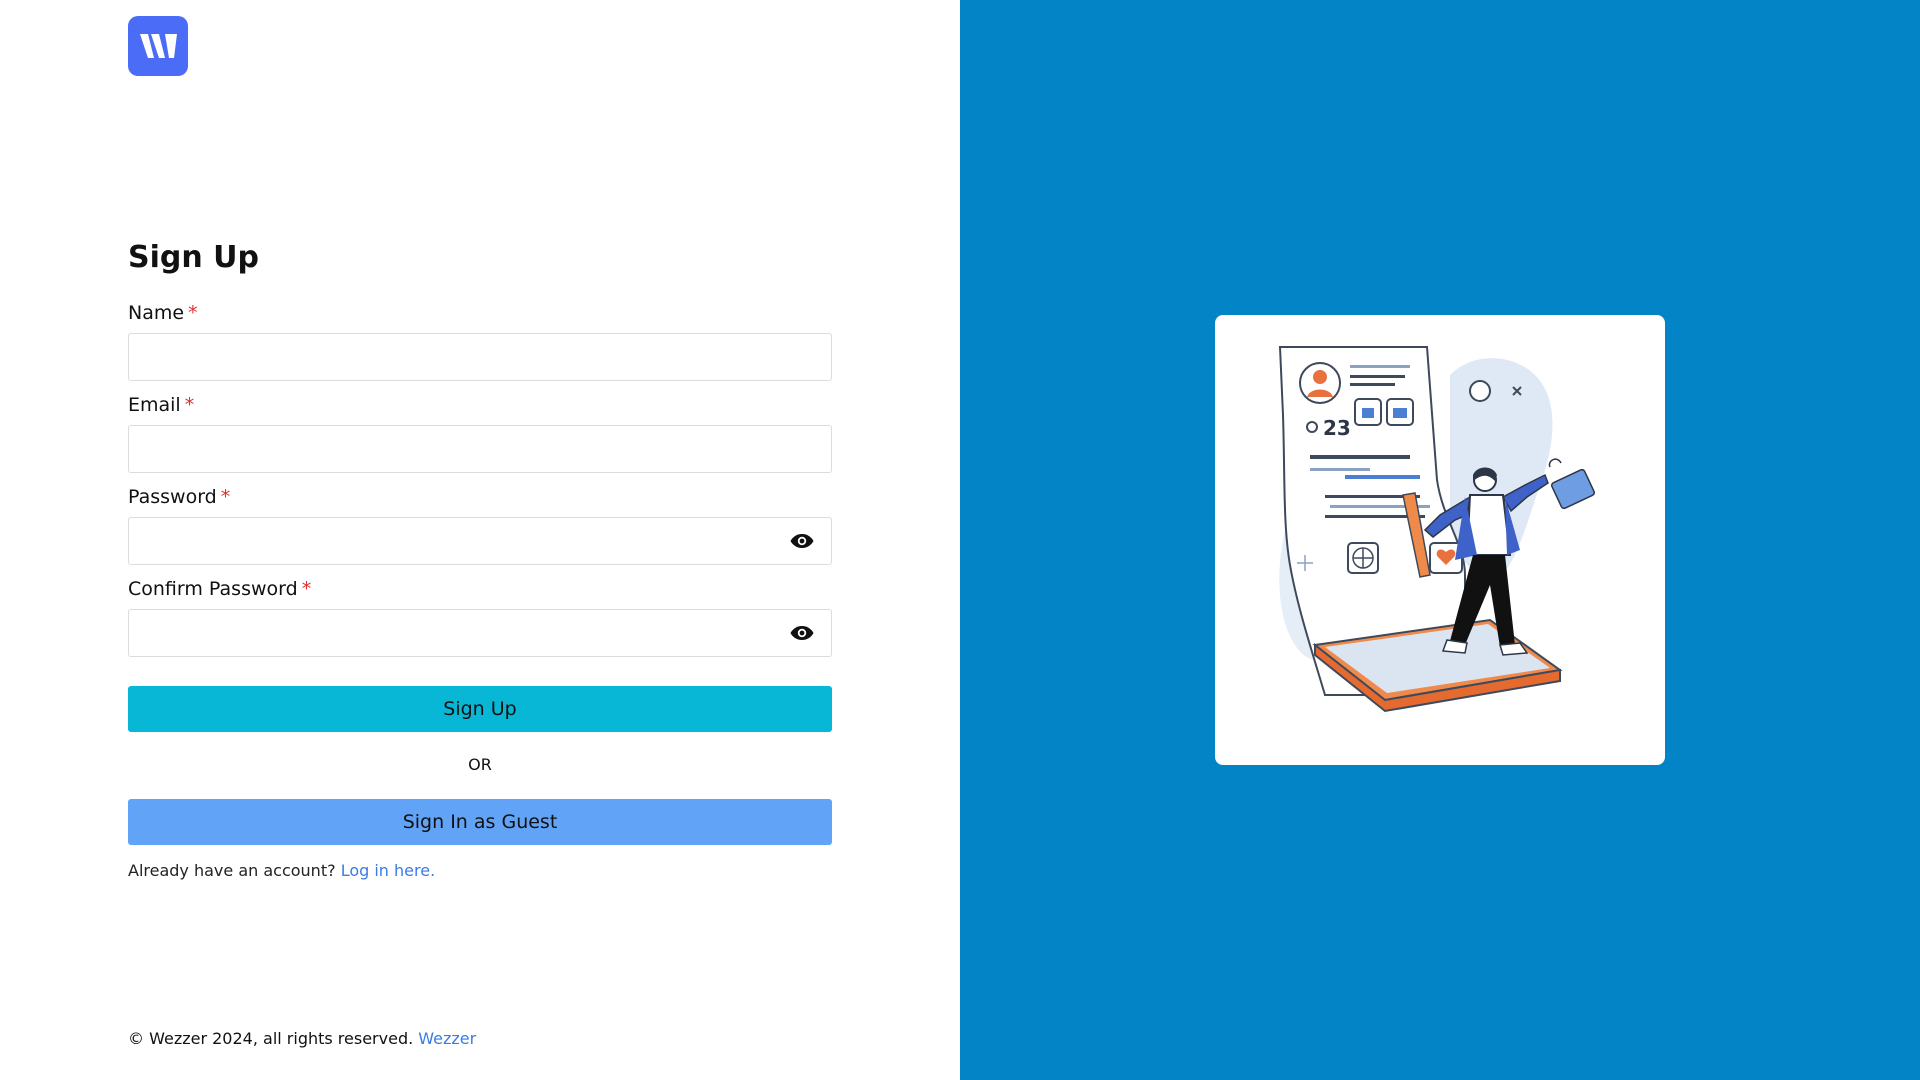  Describe the element at coordinates (480, 709) in the screenshot. I see `sign-up-button: Sign Up` at that location.